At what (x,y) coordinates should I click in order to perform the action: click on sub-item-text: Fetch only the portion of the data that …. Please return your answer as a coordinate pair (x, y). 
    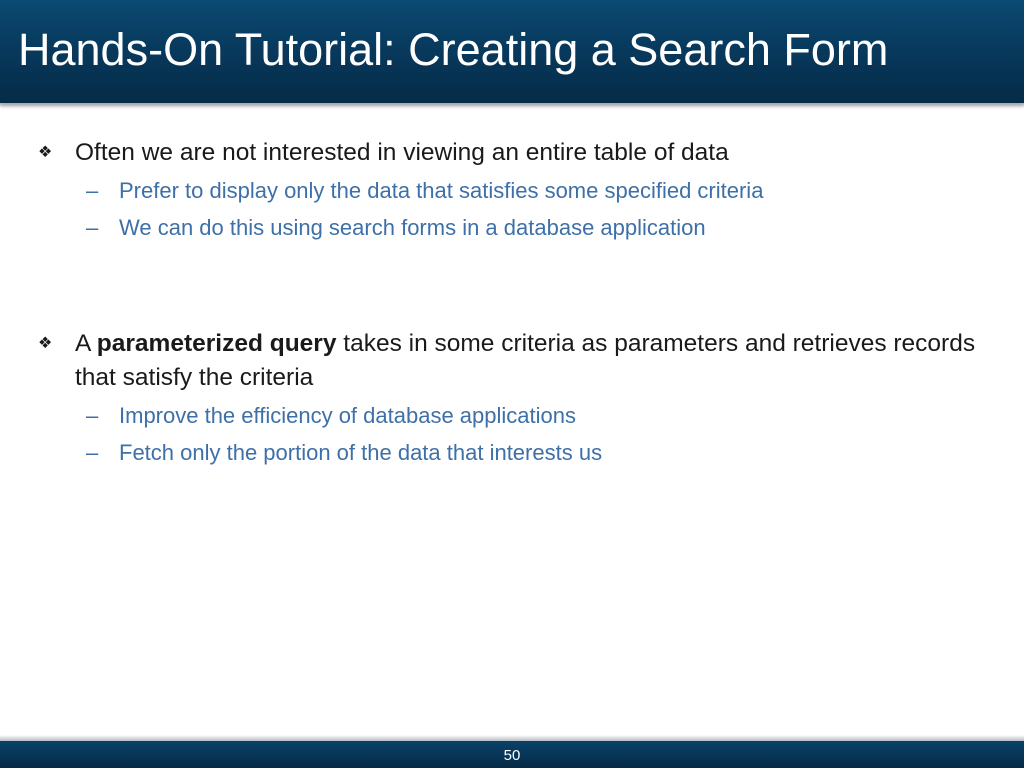
    Looking at the image, I should click on (361, 452).